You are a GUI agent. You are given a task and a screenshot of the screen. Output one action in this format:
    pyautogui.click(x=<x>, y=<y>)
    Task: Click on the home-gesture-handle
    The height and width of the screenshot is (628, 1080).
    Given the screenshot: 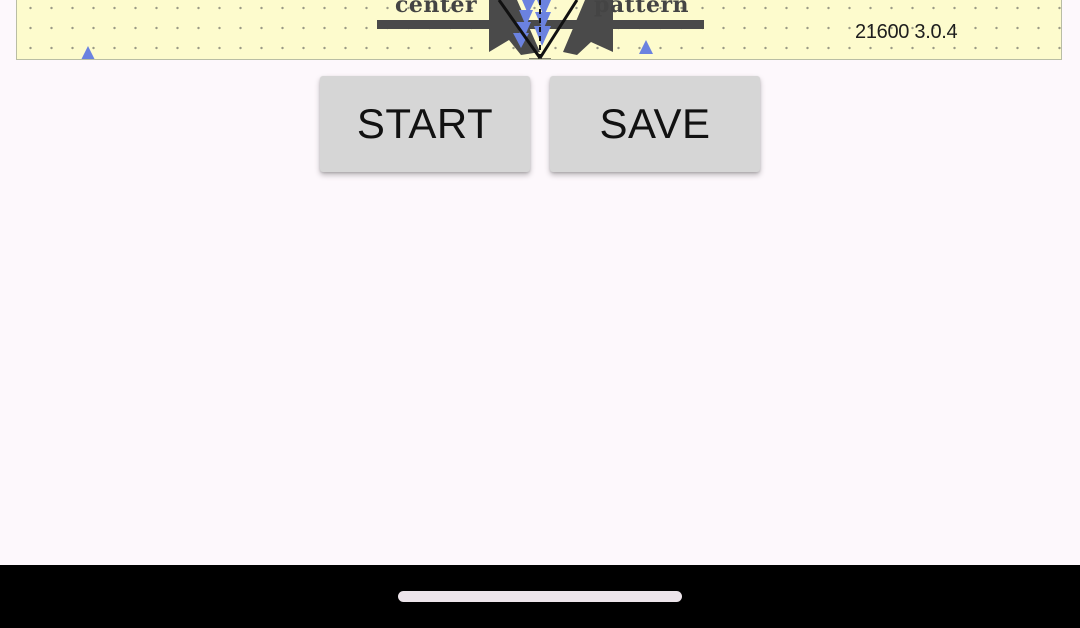 What is the action you would take?
    pyautogui.click(x=540, y=596)
    